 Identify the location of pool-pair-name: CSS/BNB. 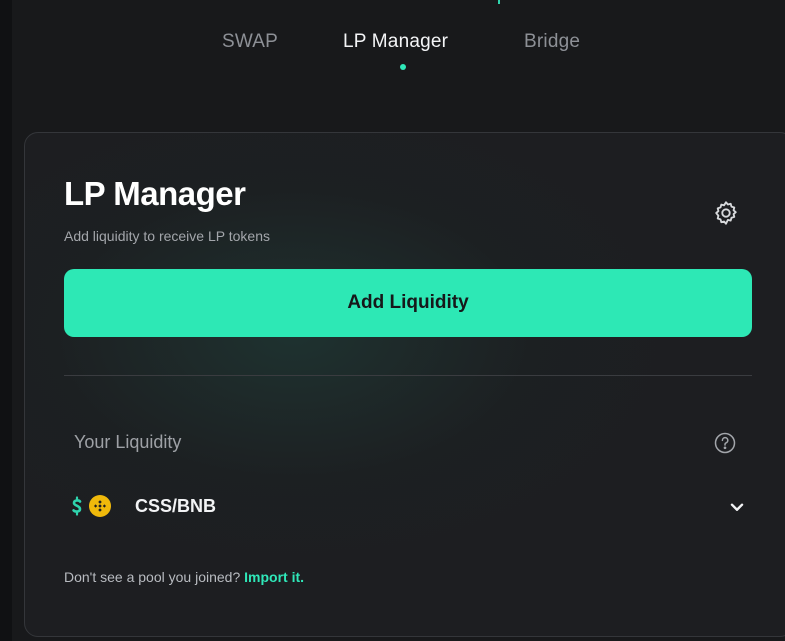
(176, 506).